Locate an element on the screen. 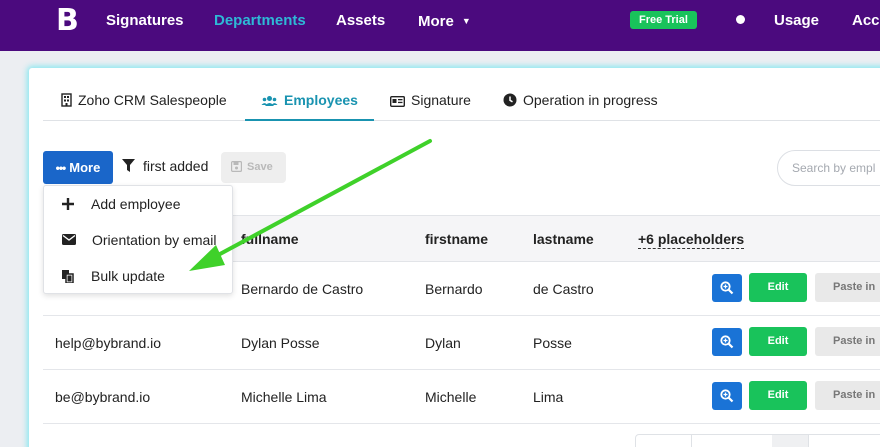 This screenshot has height=447, width=880. menu-item-add-employee: Add employee is located at coordinates (138, 204).